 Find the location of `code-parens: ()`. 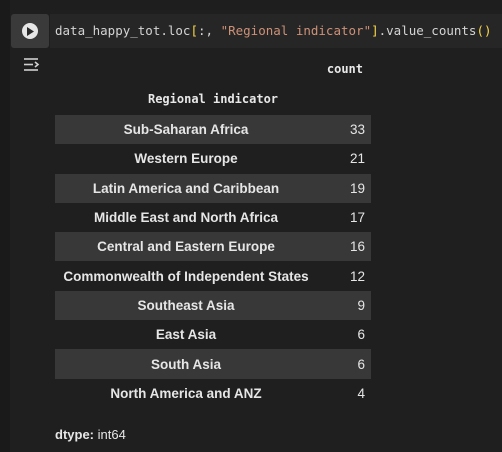

code-parens: () is located at coordinates (484, 30).